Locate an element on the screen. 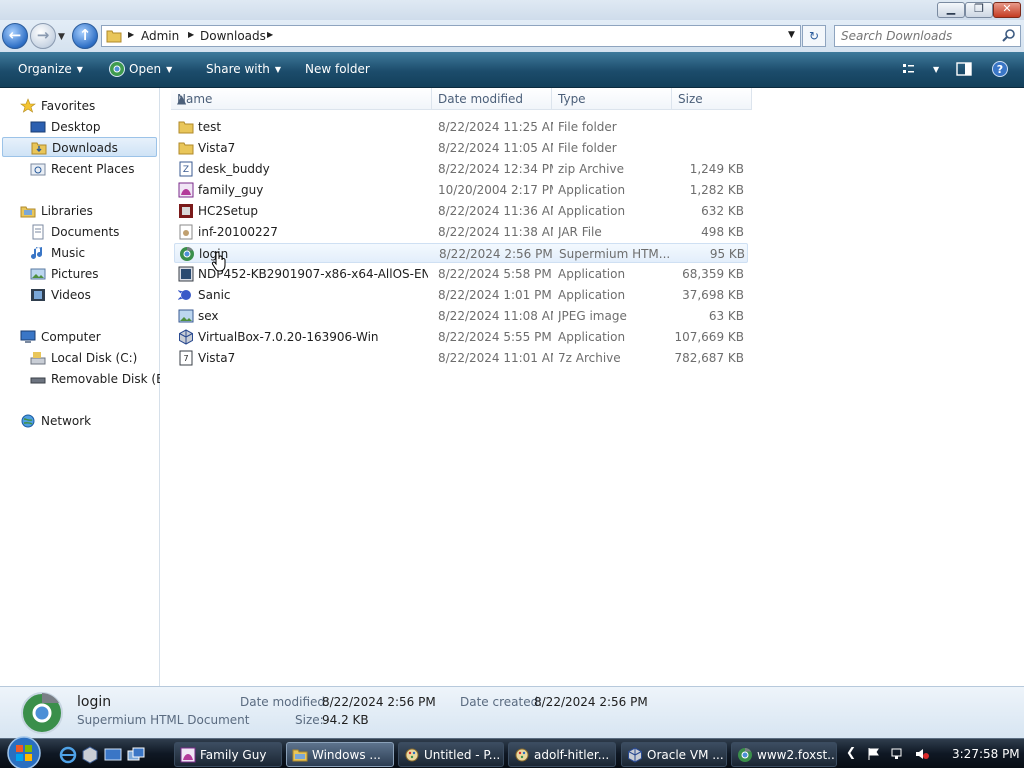 The image size is (1024, 768). forward-button: → is located at coordinates (43, 36).